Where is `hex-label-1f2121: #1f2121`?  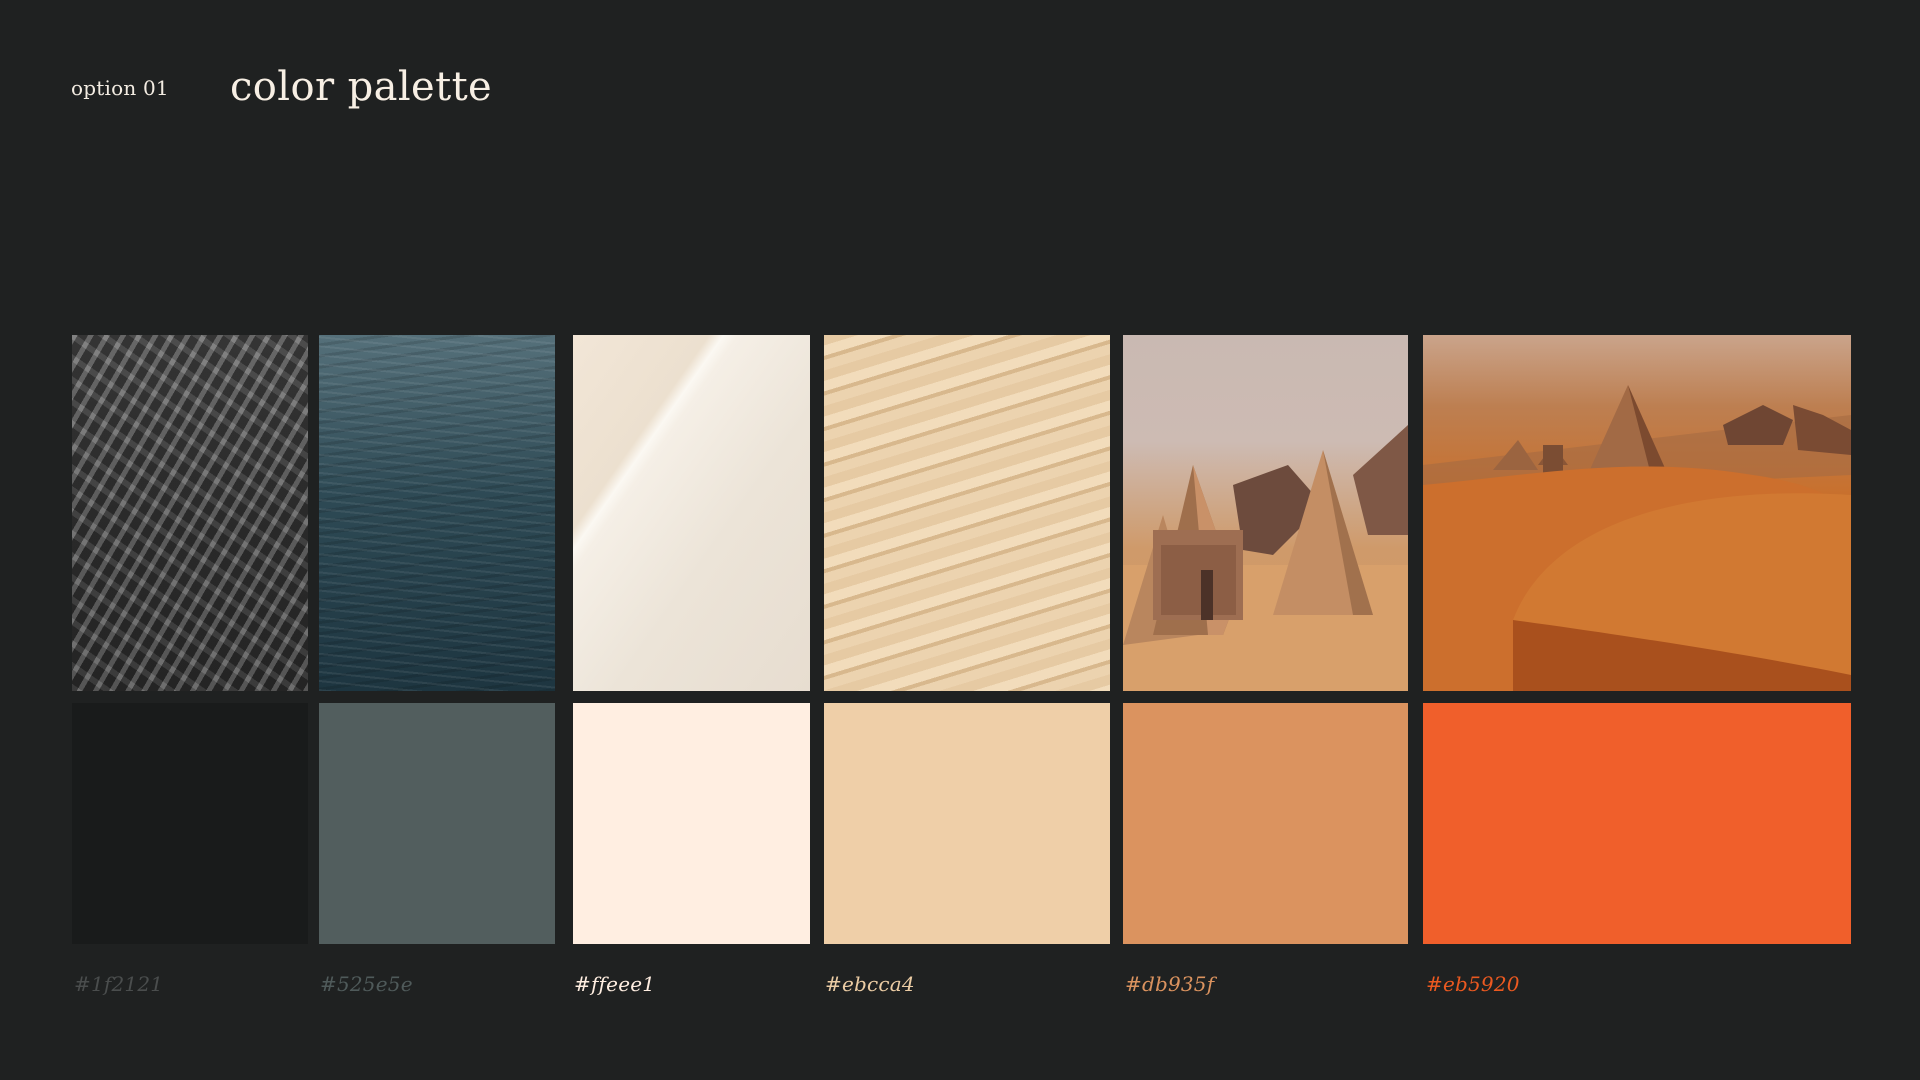
hex-label-1f2121: #1f2121 is located at coordinates (119, 984).